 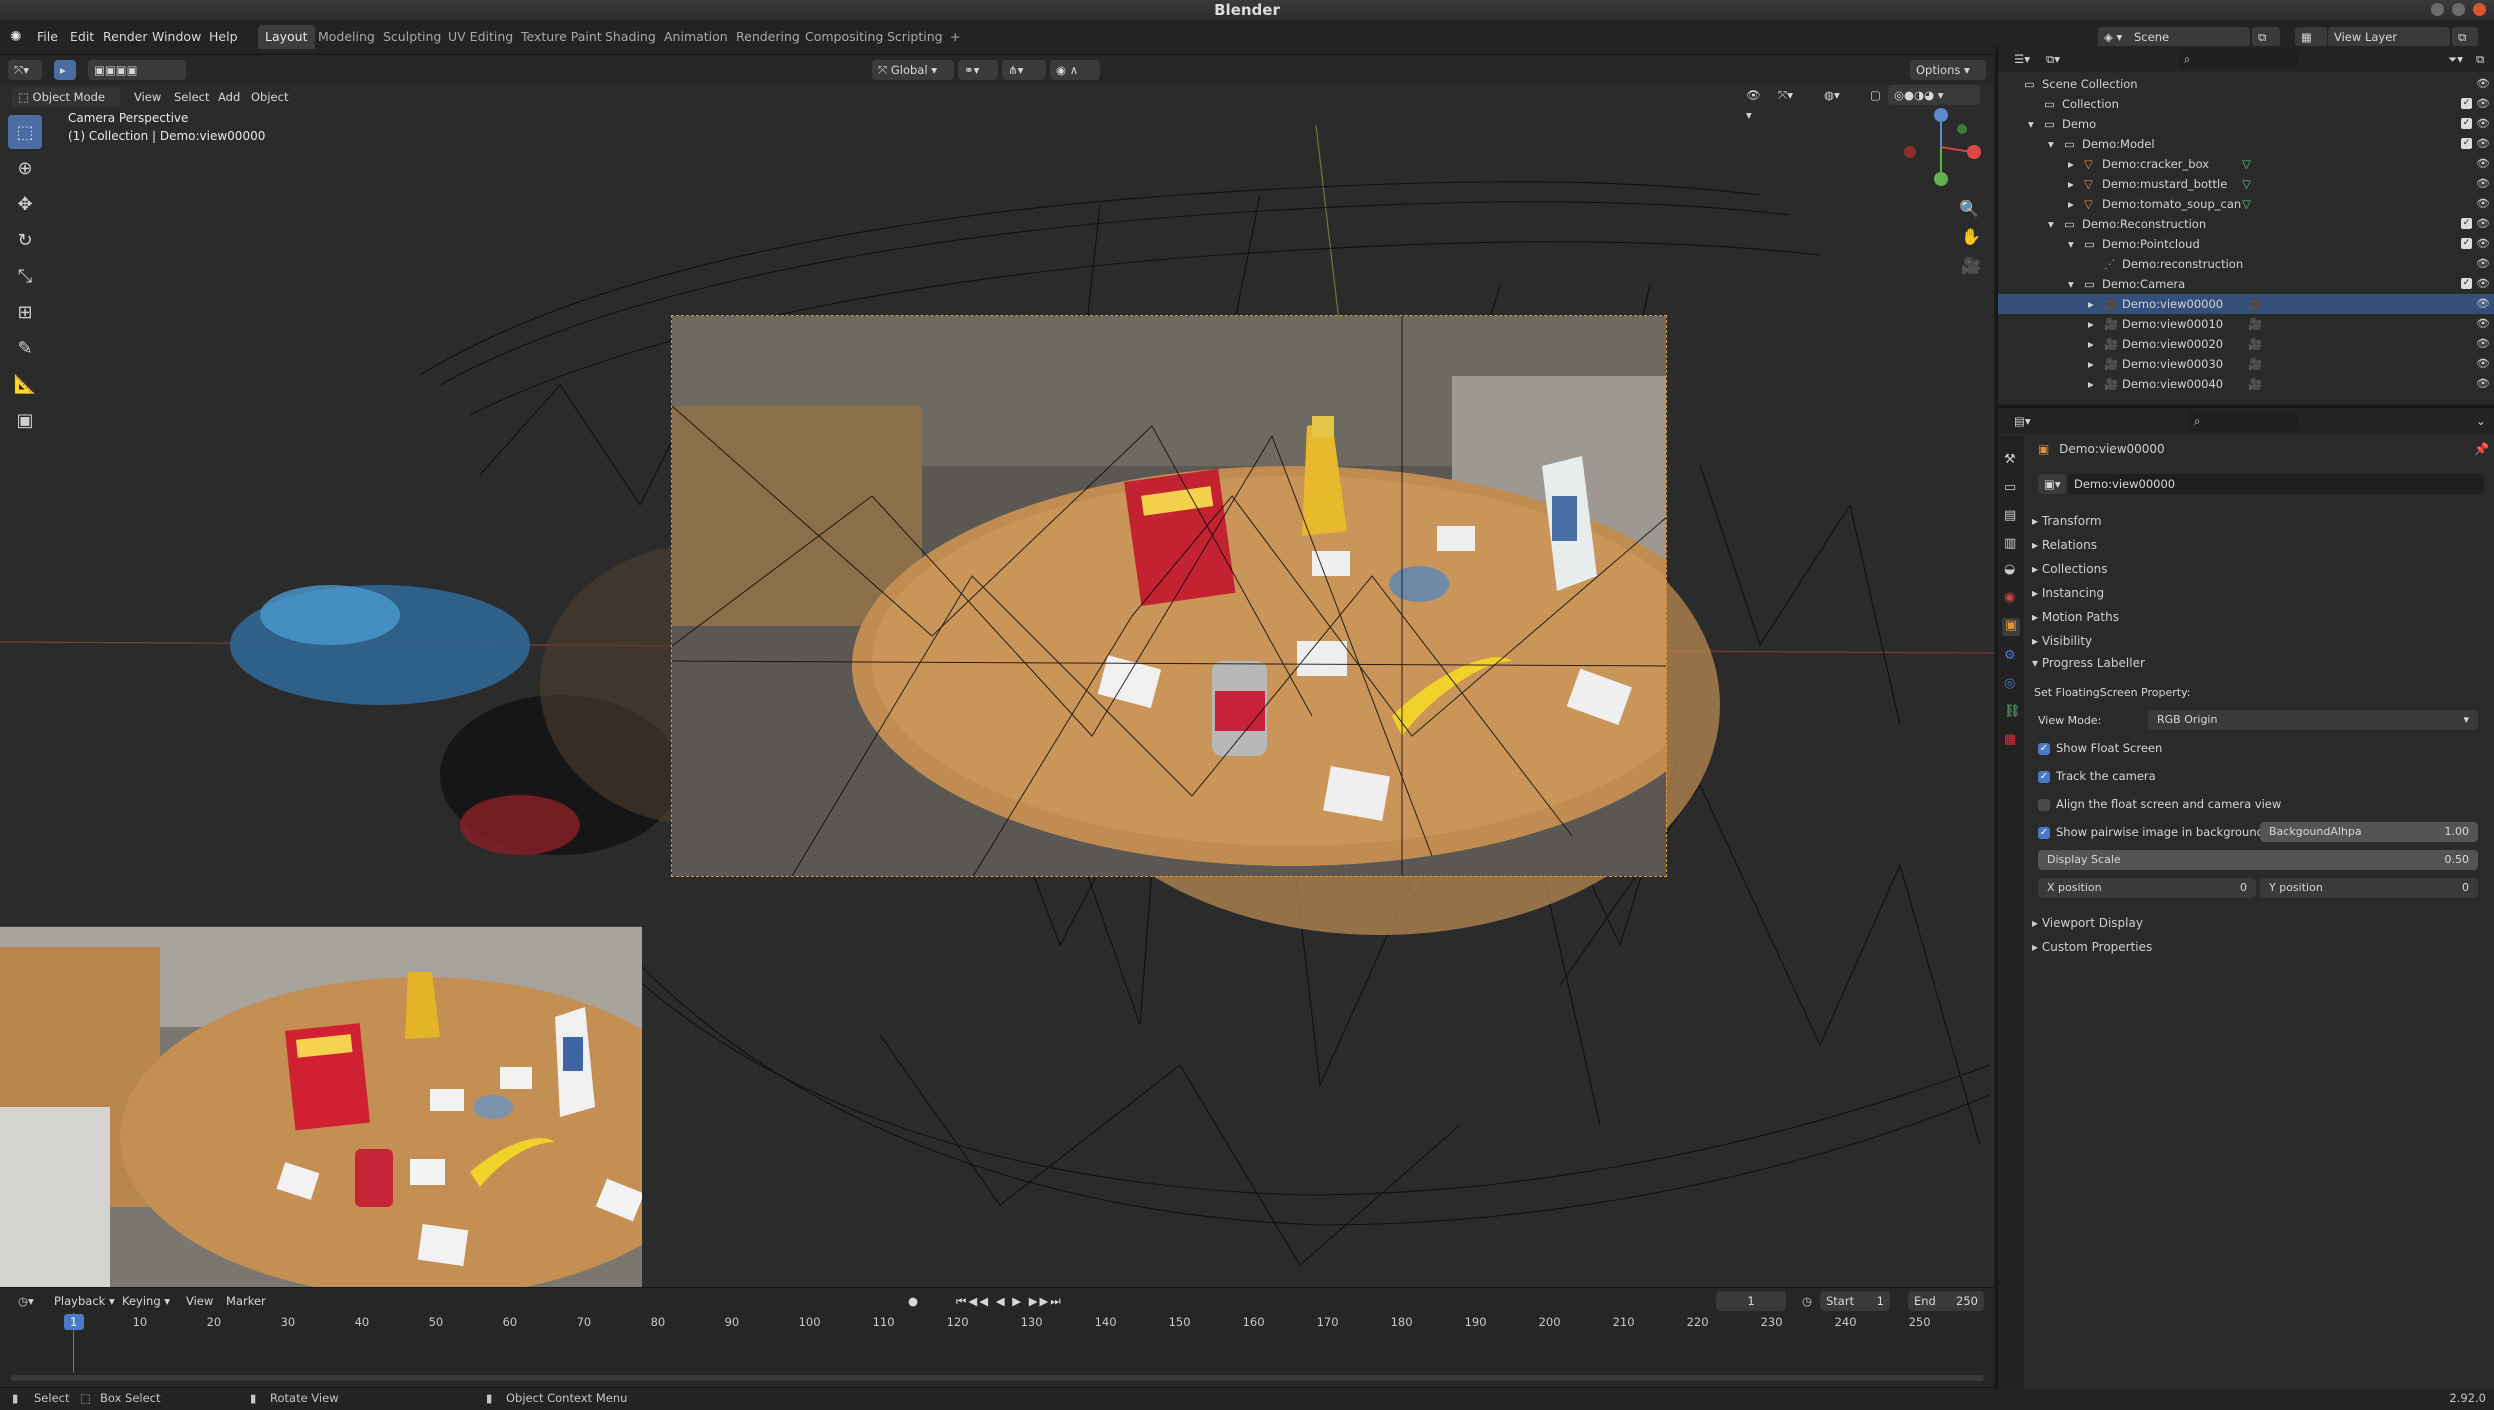 I want to click on property-section: ▸ Transform, so click(x=2067, y=521).